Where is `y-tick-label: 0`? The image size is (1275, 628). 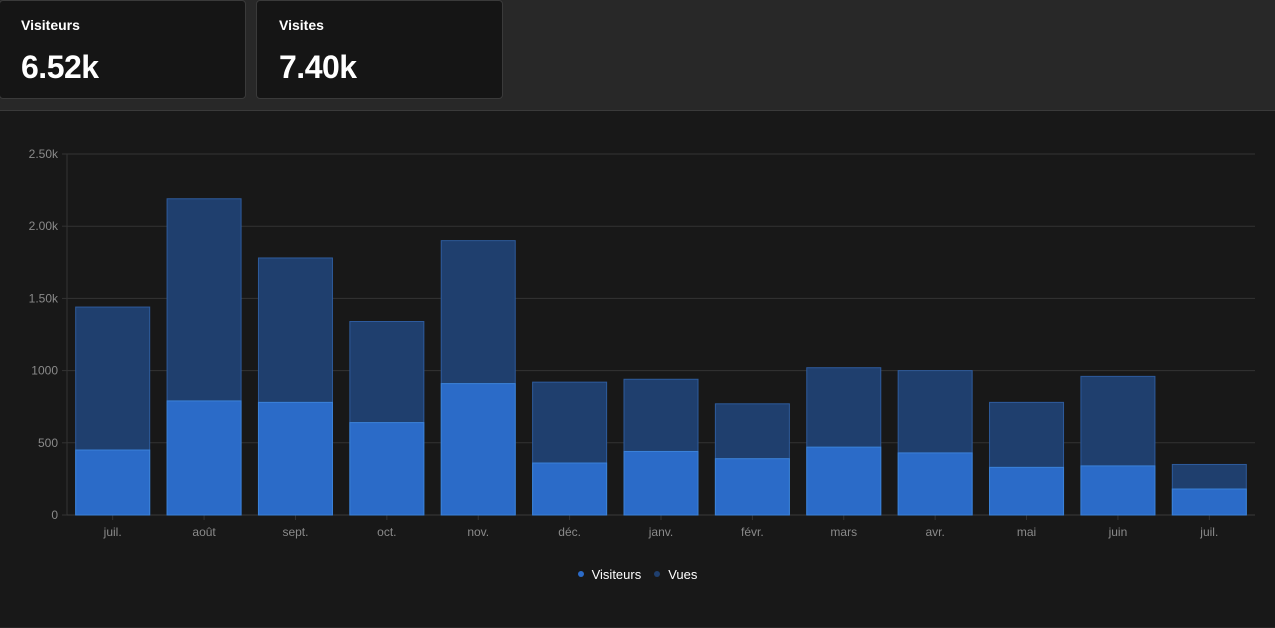
y-tick-label: 0 is located at coordinates (54, 515).